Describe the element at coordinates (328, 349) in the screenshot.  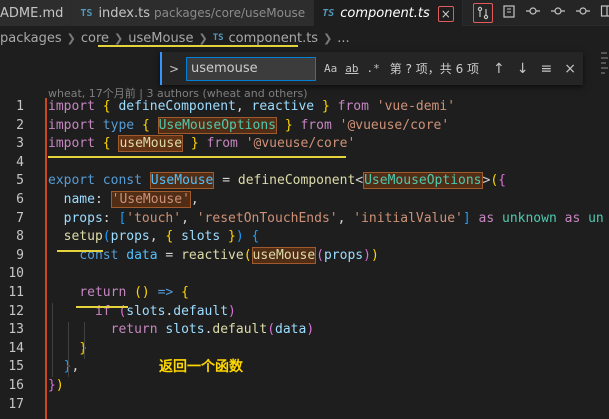
I see `code-line-14: }` at that location.